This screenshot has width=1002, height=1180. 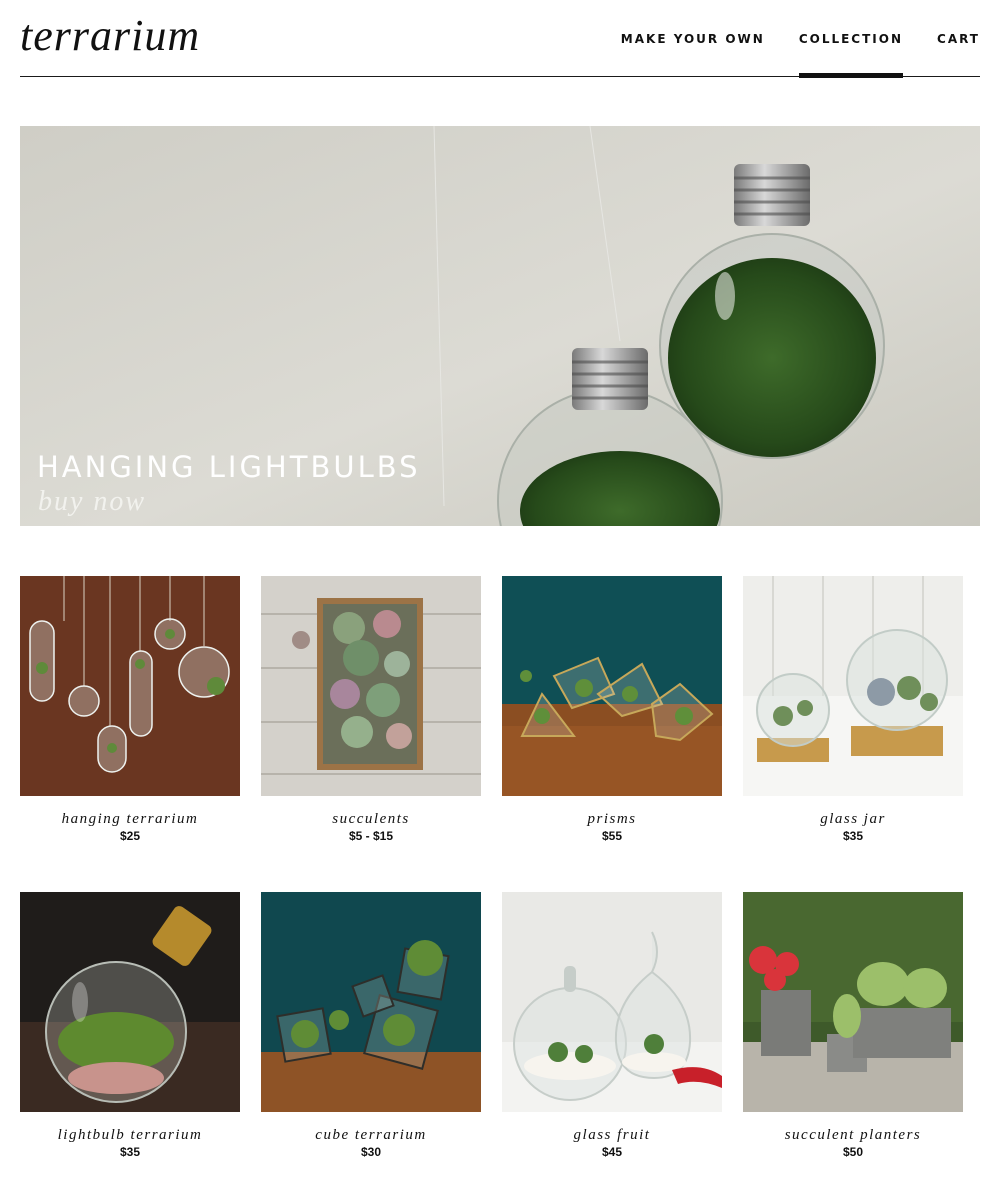 I want to click on product-name: prisms, so click(x=612, y=819).